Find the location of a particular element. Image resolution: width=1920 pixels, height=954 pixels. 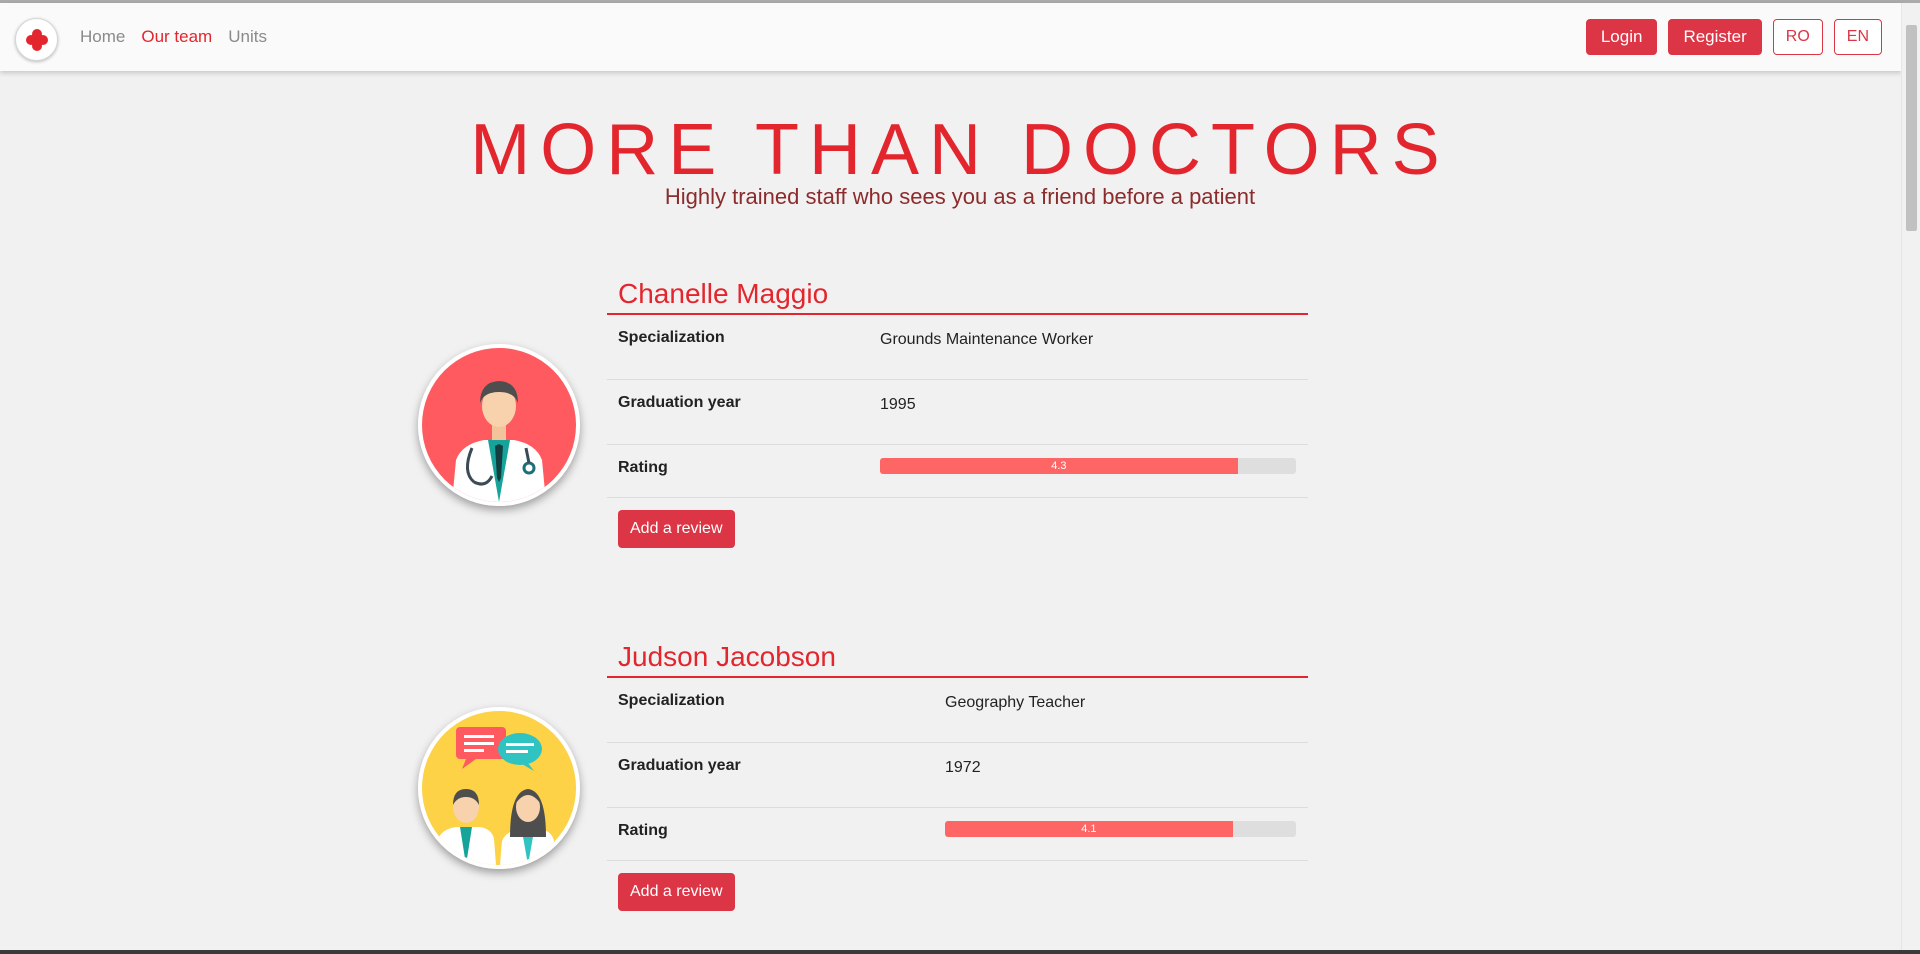

language-en-button: EN is located at coordinates (1857, 37).